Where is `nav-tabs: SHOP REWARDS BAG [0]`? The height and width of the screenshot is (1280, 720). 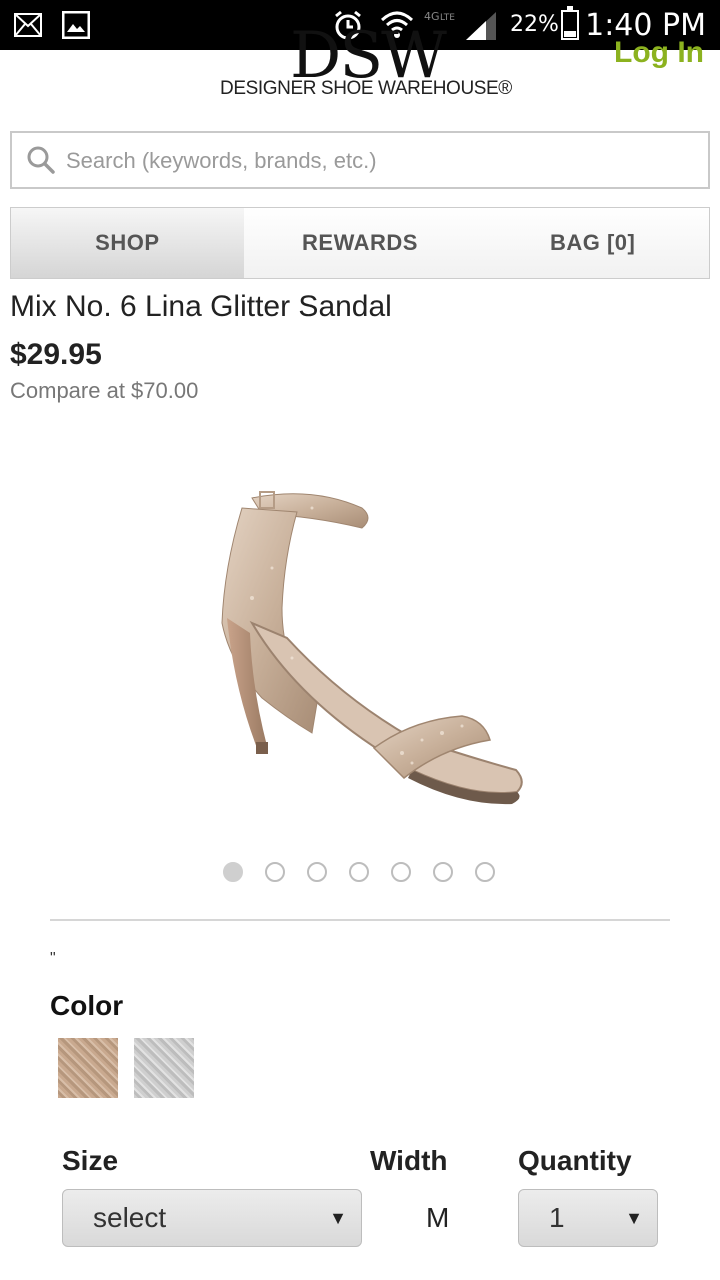
nav-tabs: SHOP REWARDS BAG [0] is located at coordinates (360, 243).